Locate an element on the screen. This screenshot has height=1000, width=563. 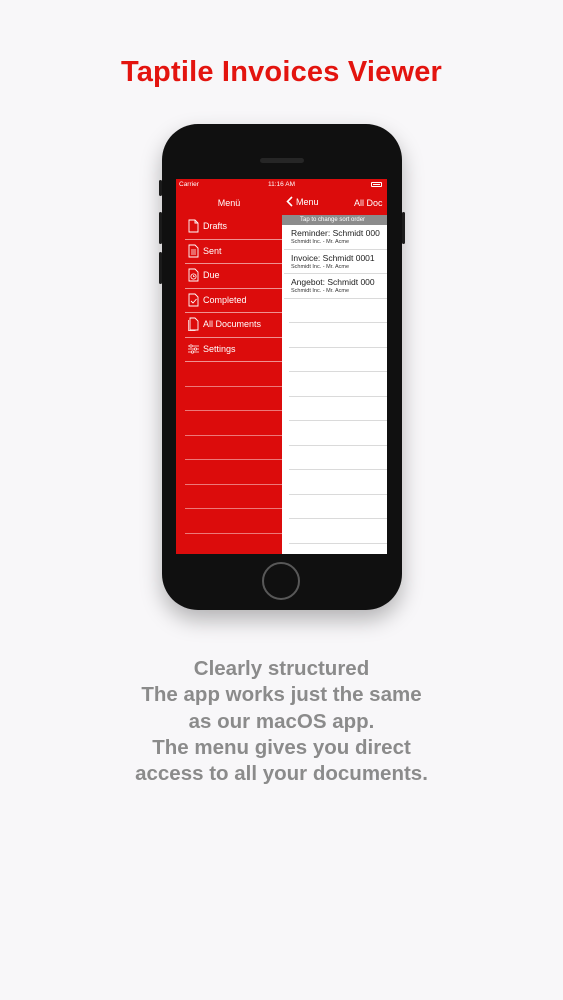
menu-item-label: Sent is located at coordinates (212, 250).